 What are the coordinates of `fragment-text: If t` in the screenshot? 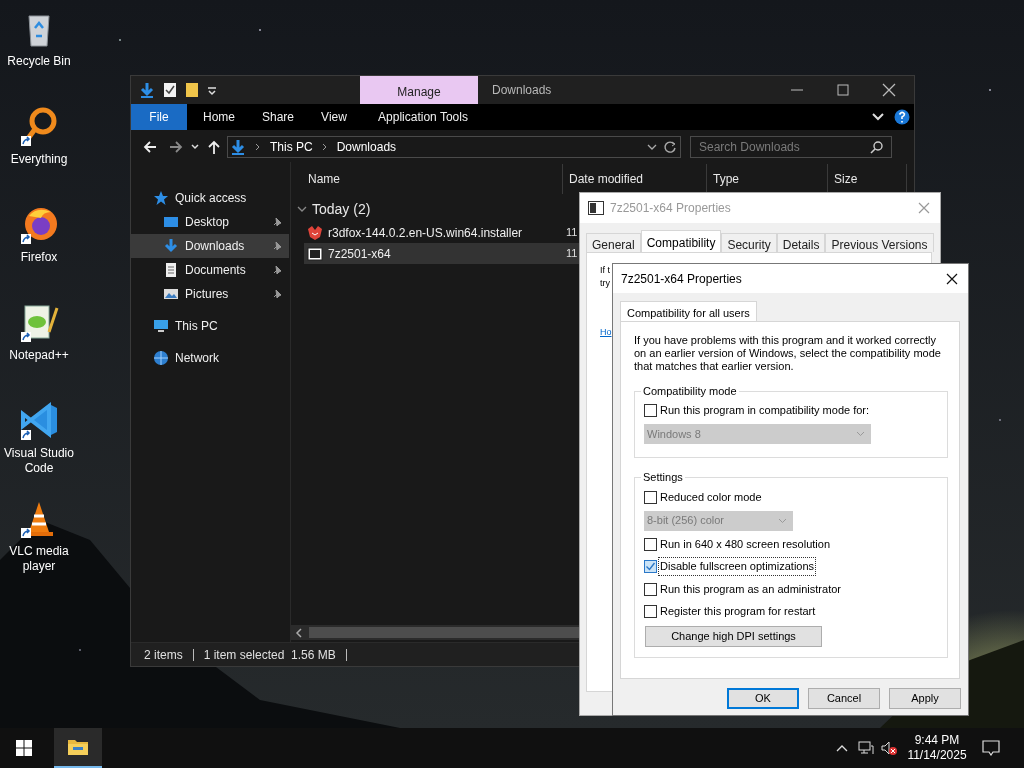 It's located at (605, 270).